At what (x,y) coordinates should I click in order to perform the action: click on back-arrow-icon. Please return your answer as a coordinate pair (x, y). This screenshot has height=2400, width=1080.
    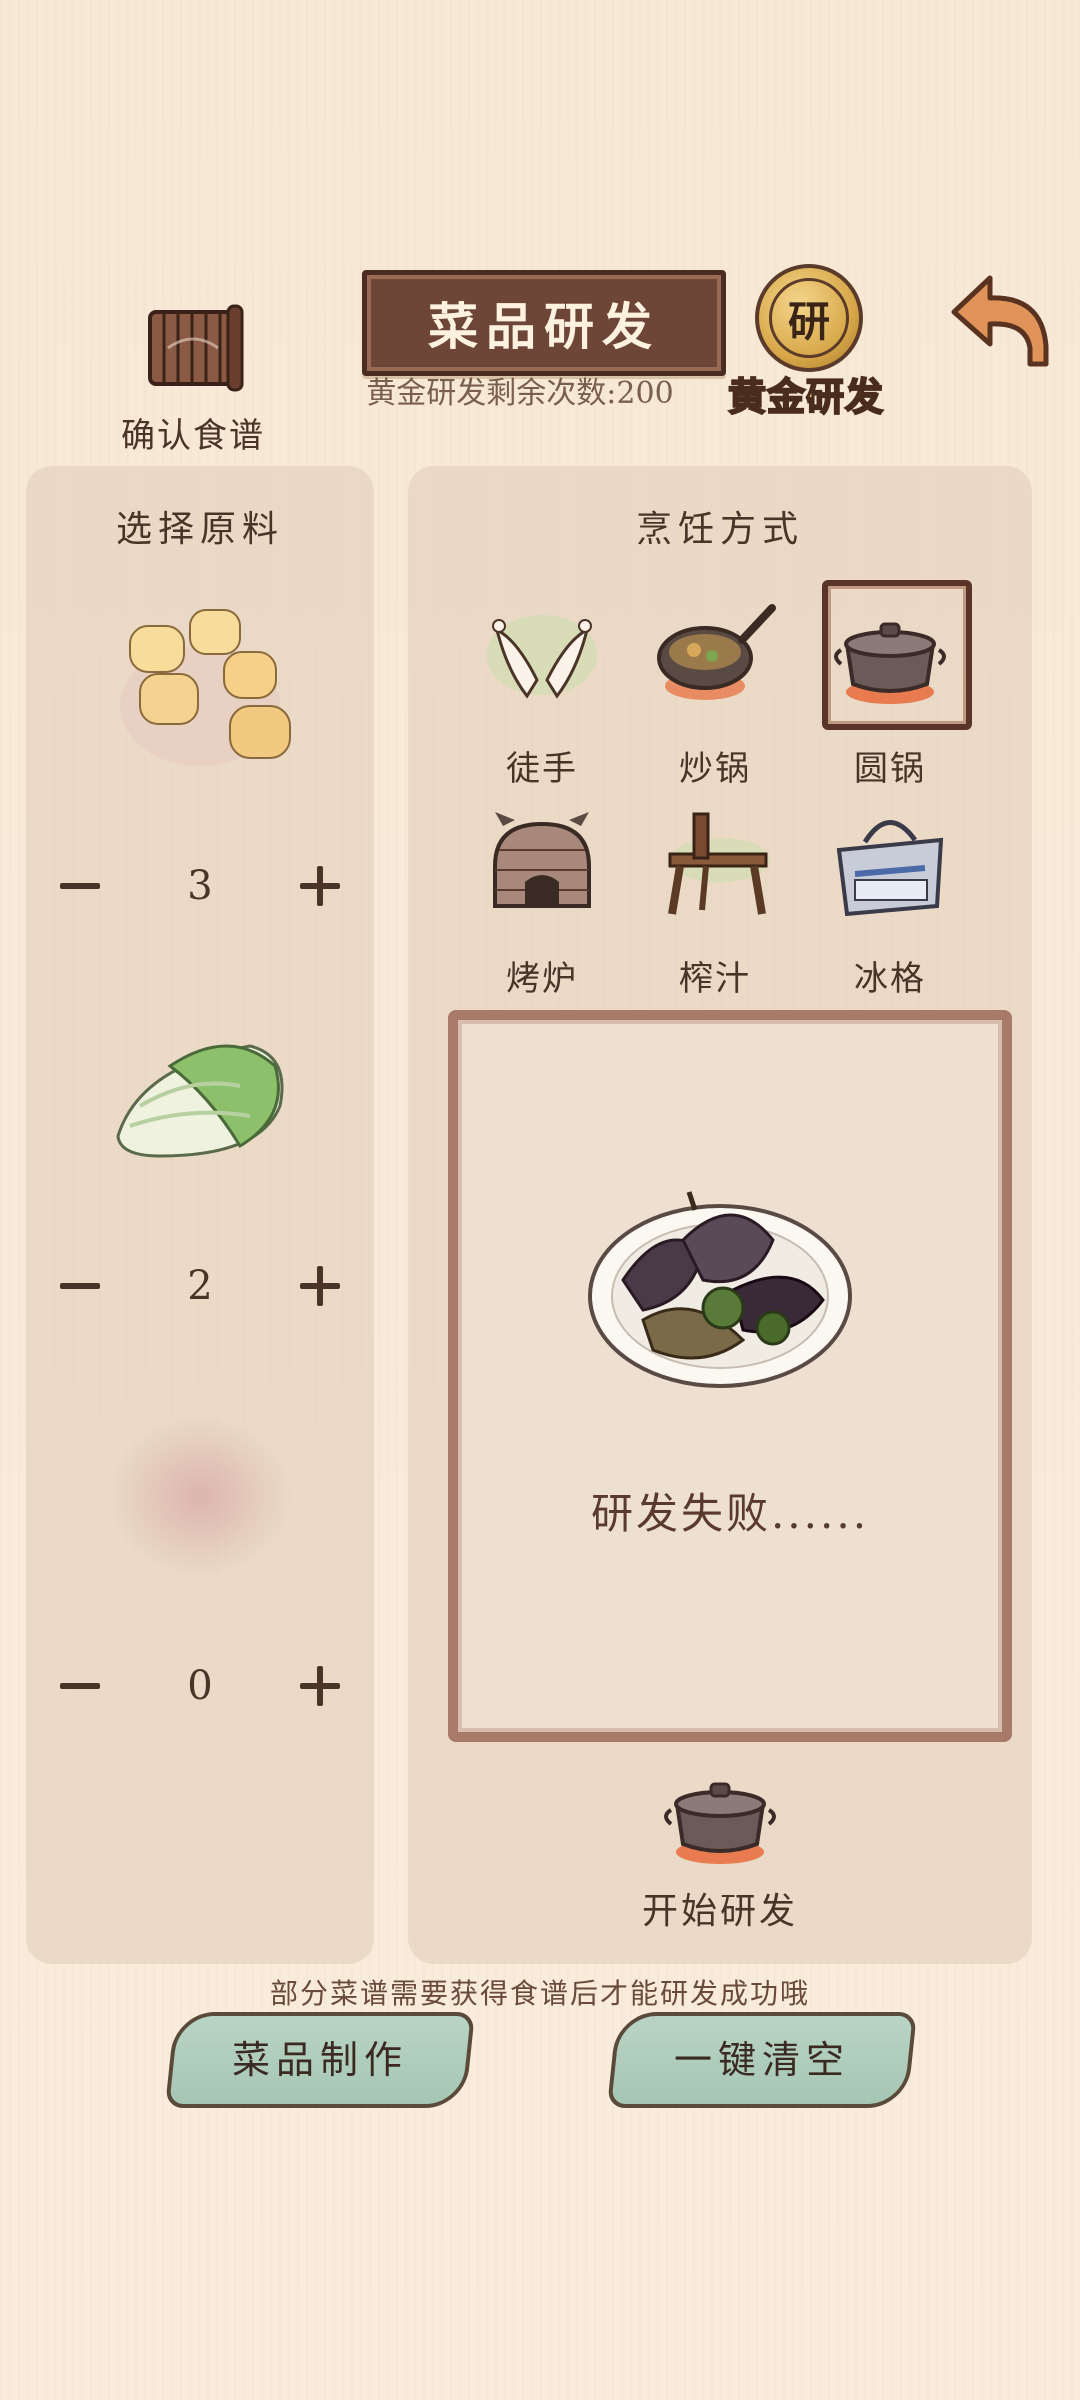
    Looking at the image, I should click on (1000, 321).